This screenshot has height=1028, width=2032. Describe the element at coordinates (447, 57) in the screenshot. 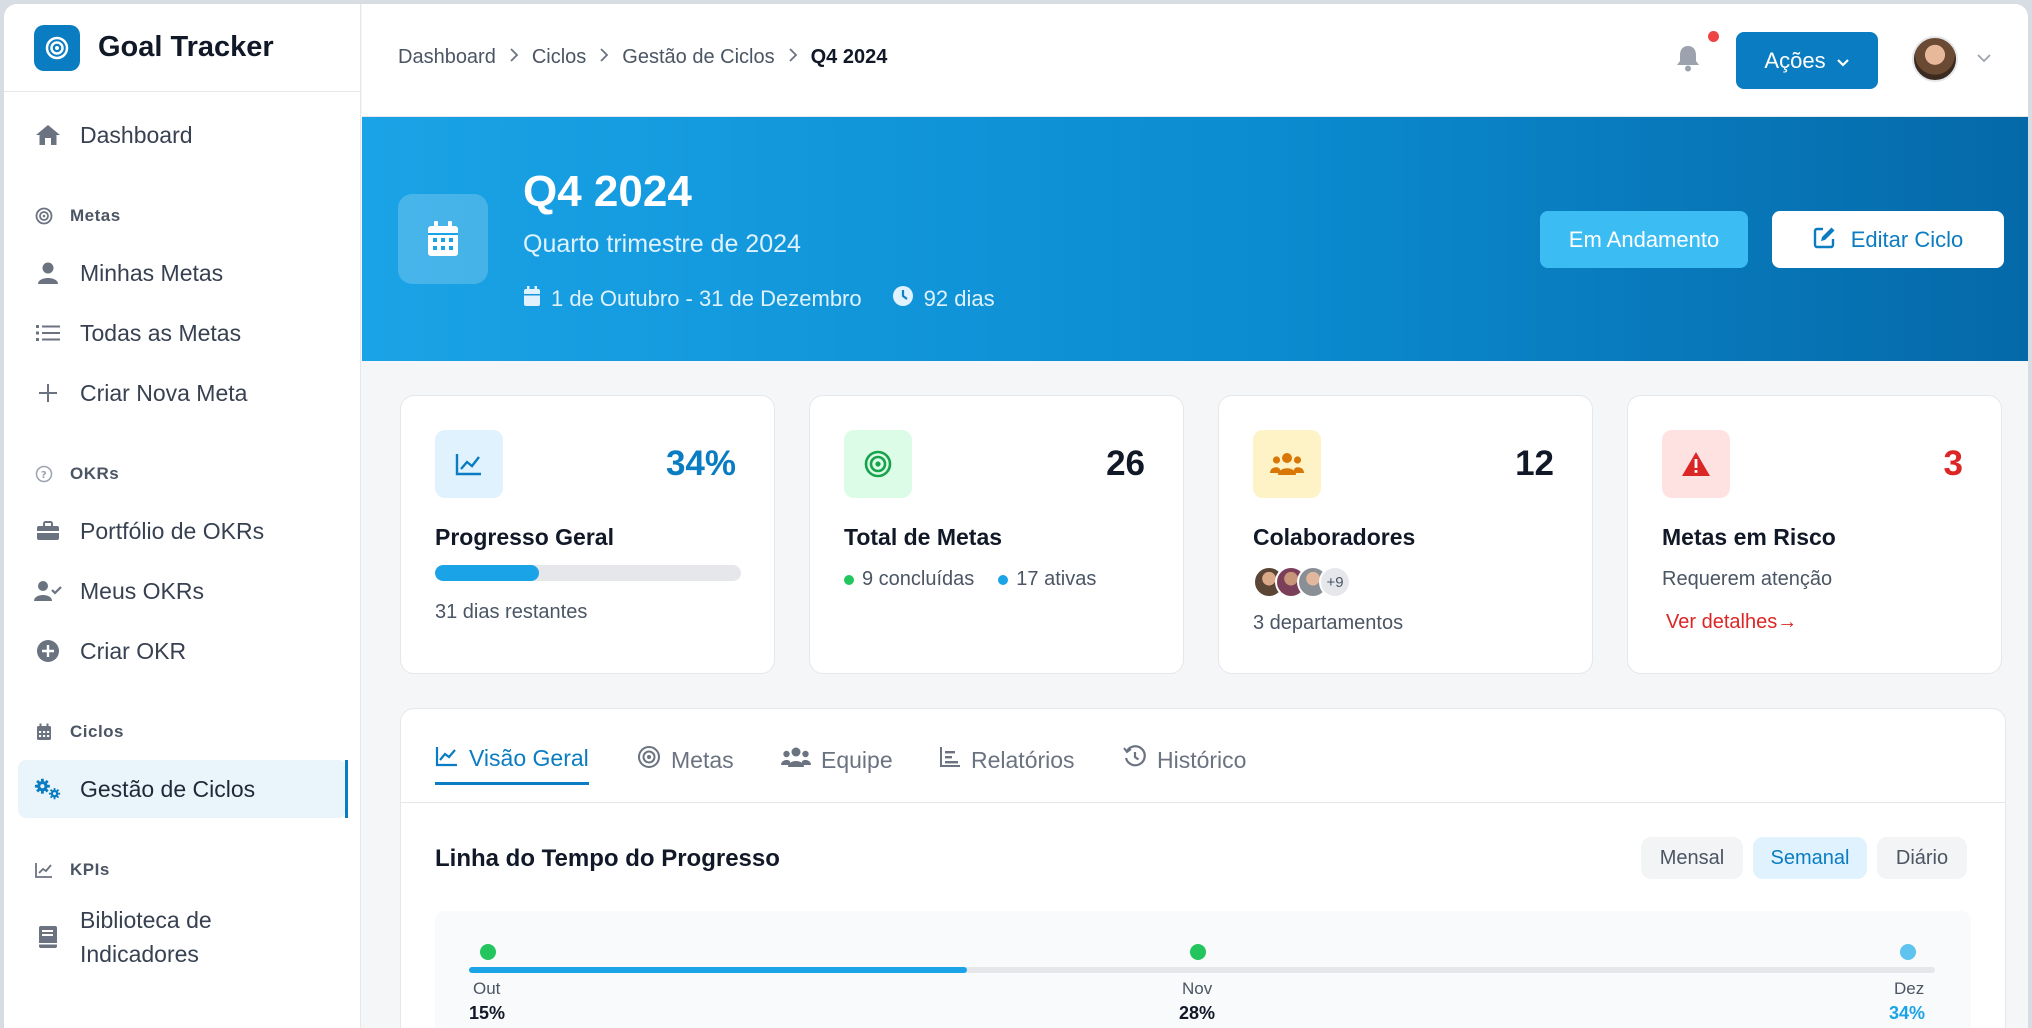

I see `breadcrumb-link: Dashboard` at that location.